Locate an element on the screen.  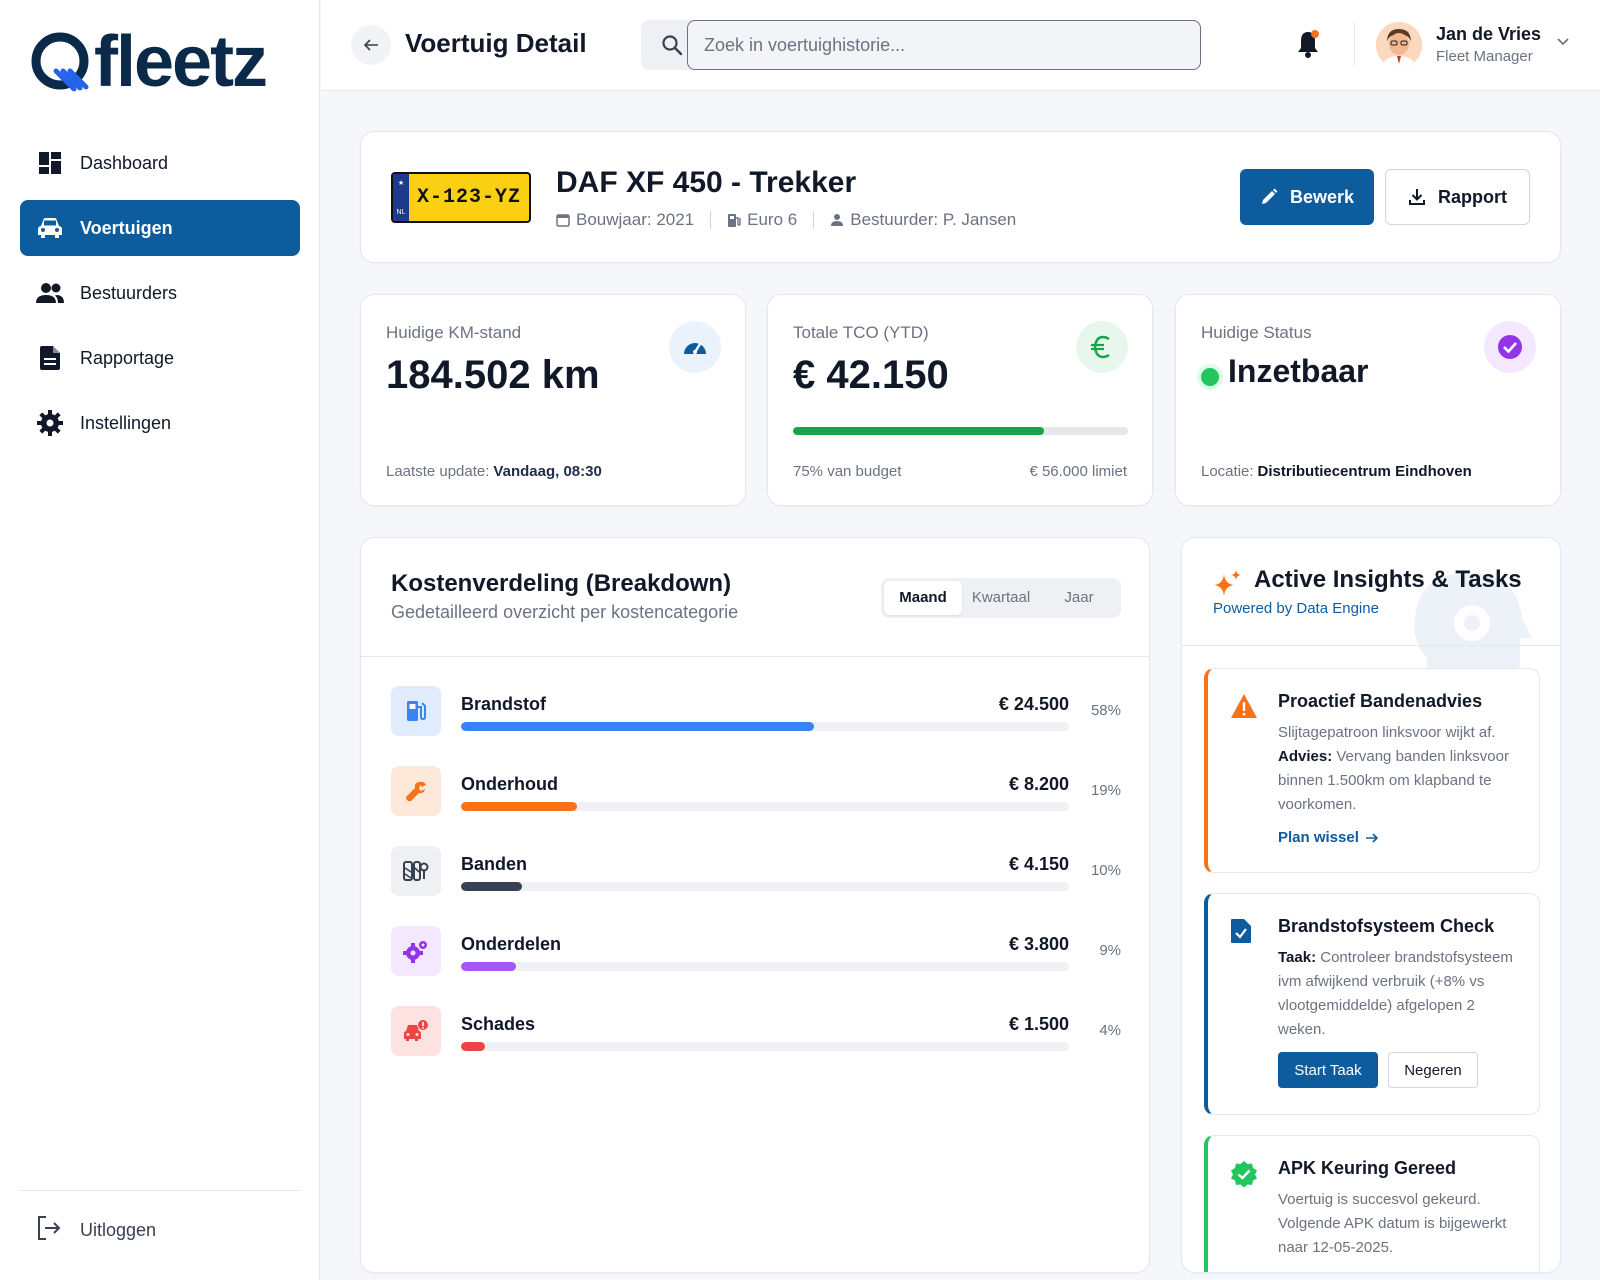
edit-label: Bewerk is located at coordinates (1322, 196).